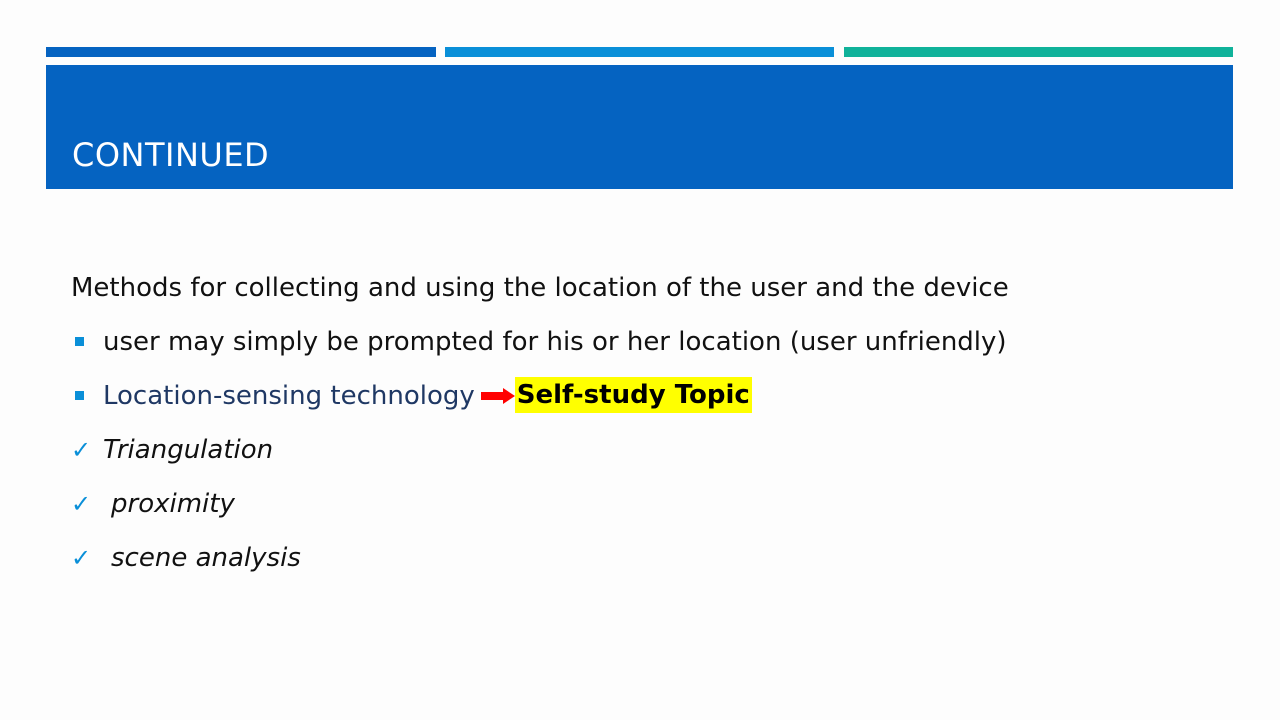 The image size is (1280, 720). I want to click on right-arrow-icon, so click(497, 396).